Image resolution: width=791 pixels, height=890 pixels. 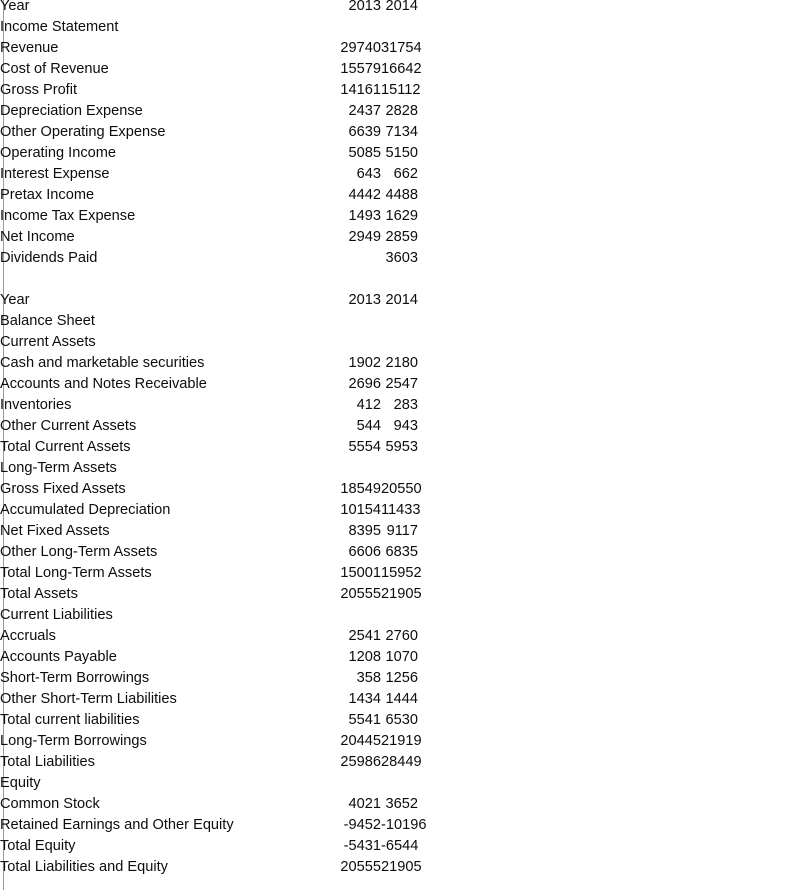 What do you see at coordinates (235, 69) in the screenshot?
I see `table-row: Cost of Revenue 15579 16642` at bounding box center [235, 69].